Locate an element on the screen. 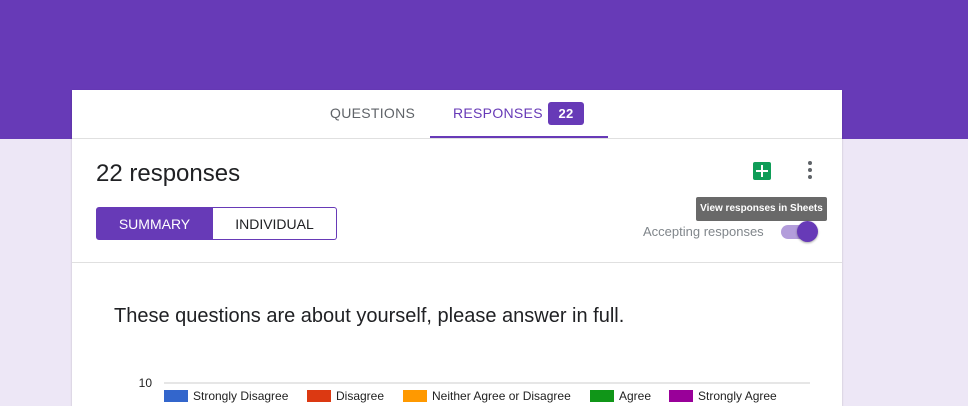 The height and width of the screenshot is (406, 968). individual-tab-button: INDIVIDUAL is located at coordinates (275, 223).